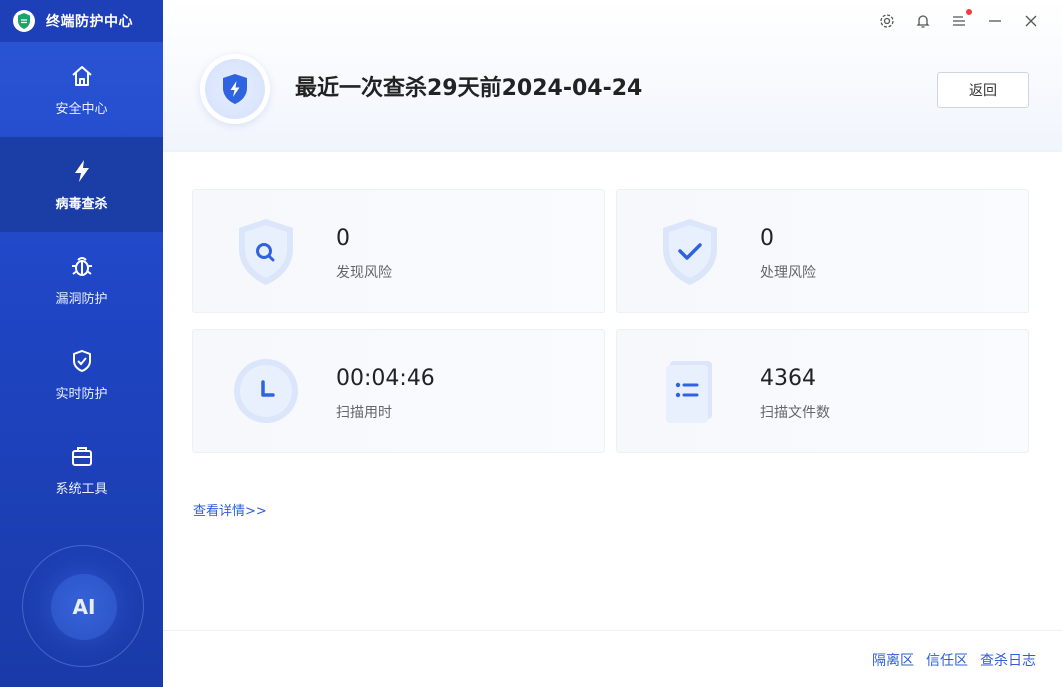  I want to click on sidebar-item-virus-scan: 病毒查杀, so click(81, 184).